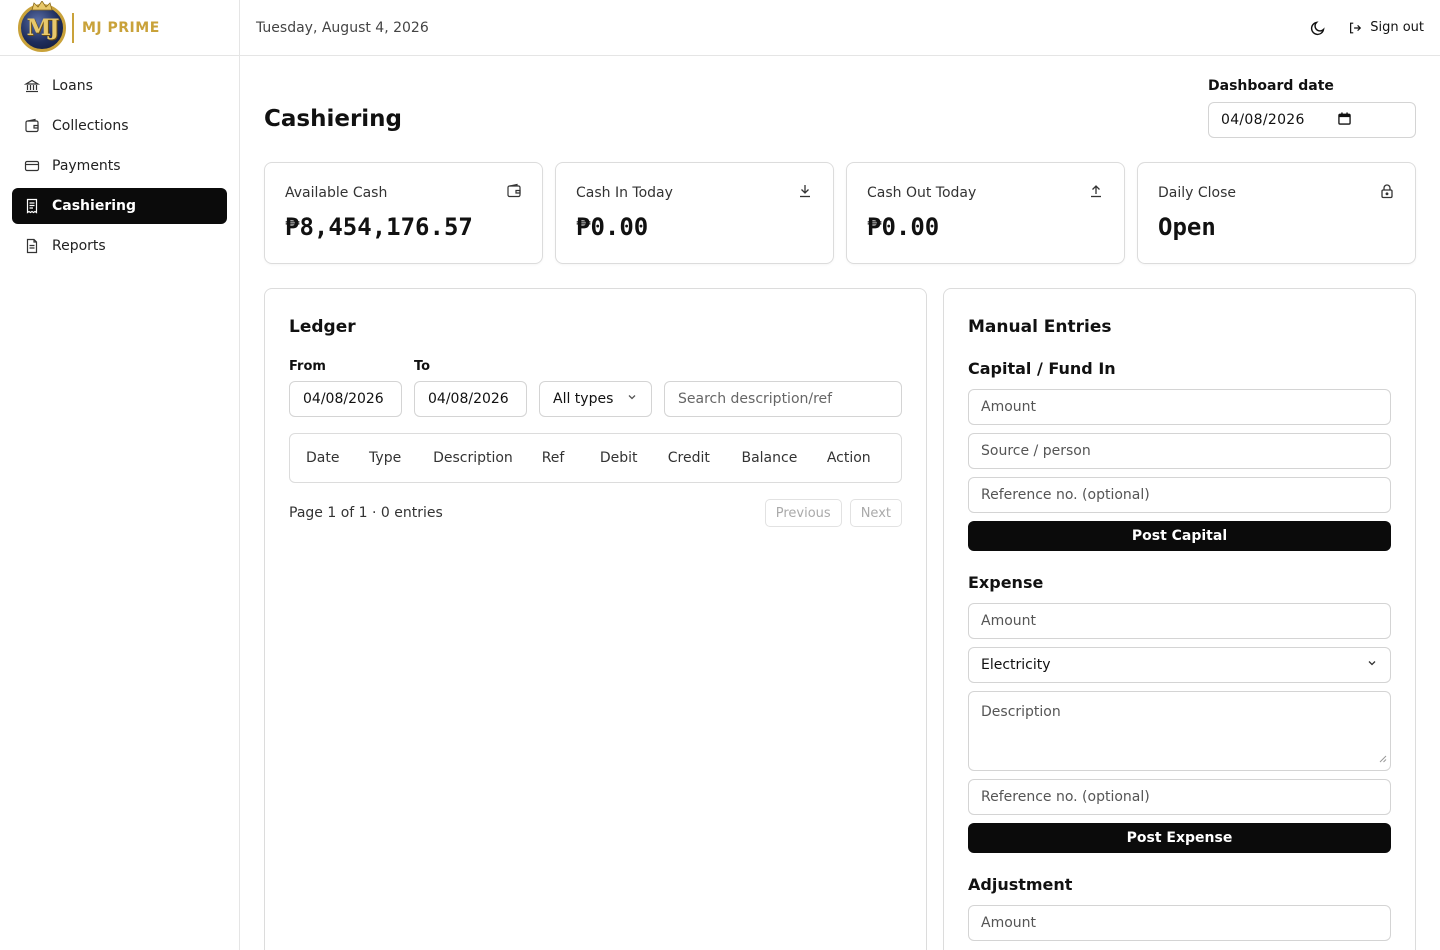  What do you see at coordinates (32, 246) in the screenshot?
I see `file-text-icon` at bounding box center [32, 246].